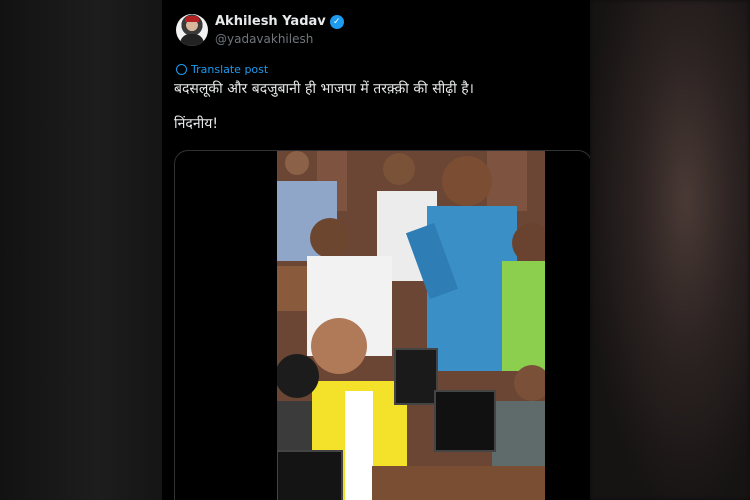 The width and height of the screenshot is (750, 500). Describe the element at coordinates (336, 21) in the screenshot. I see `verified-badge-icon: ✓` at that location.